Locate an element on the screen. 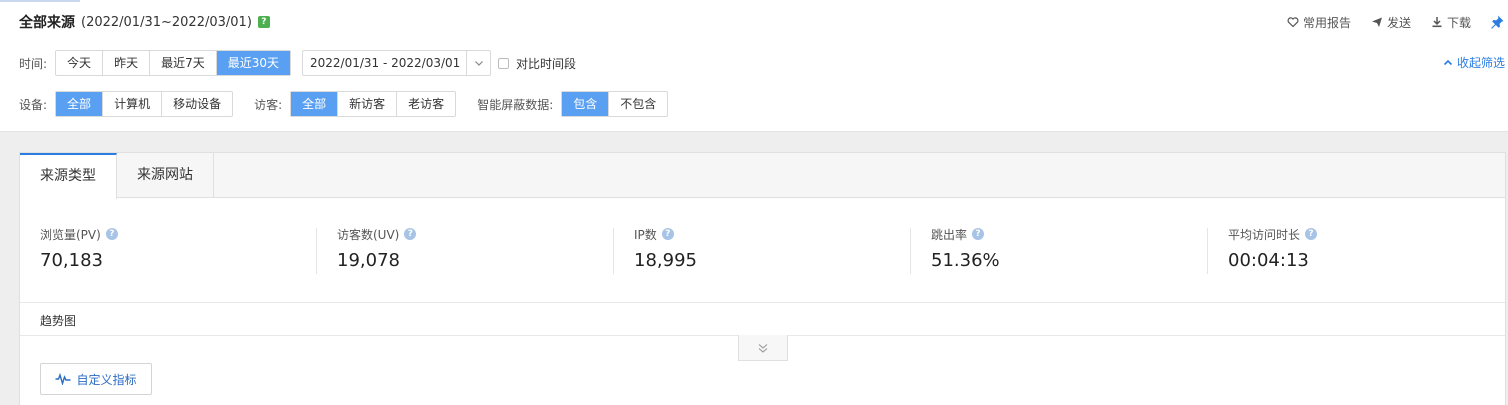  time-option-last30: 最近30天 is located at coordinates (253, 63).